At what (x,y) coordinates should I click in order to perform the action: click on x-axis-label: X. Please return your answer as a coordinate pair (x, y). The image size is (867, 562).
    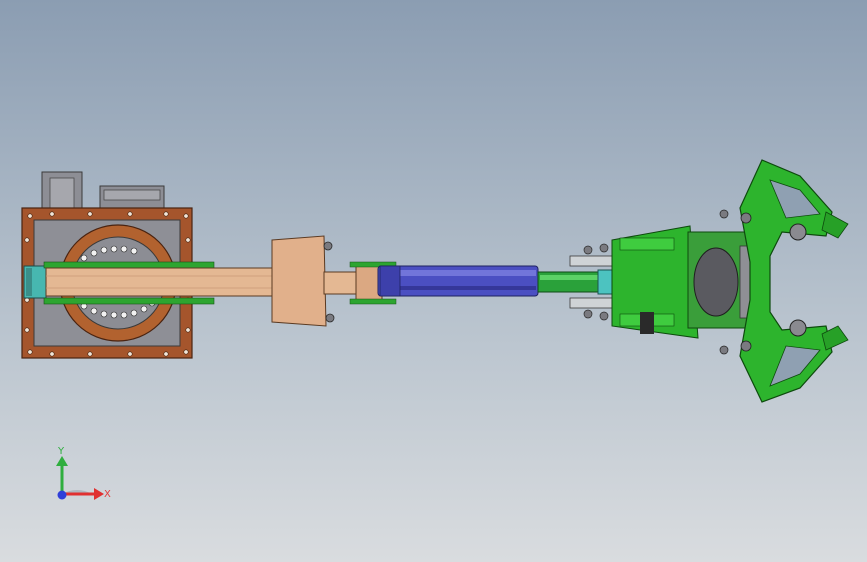
    Looking at the image, I should click on (107, 494).